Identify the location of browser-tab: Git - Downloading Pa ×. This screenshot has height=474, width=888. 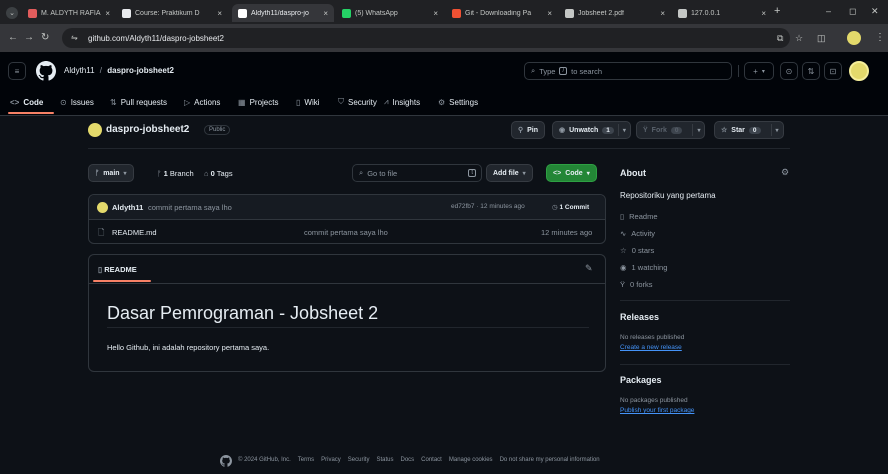
(502, 13).